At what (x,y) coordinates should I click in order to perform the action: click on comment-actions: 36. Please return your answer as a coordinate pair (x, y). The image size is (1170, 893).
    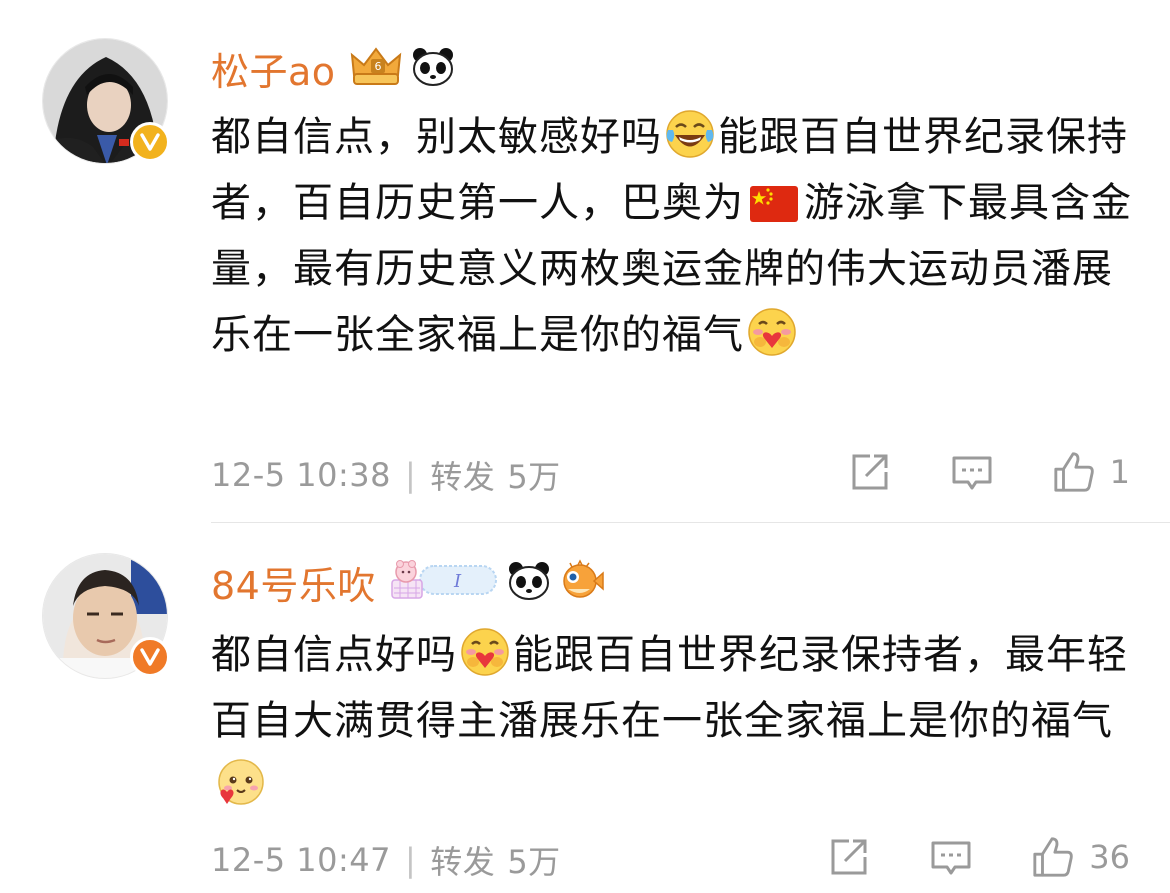
    Looking at the image, I should click on (978, 857).